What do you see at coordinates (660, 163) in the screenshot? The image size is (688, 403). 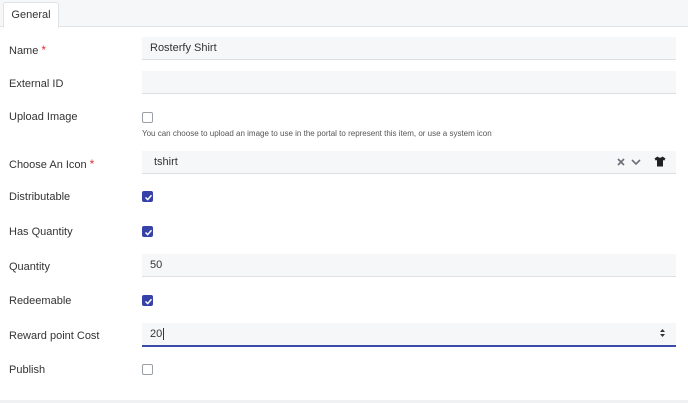 I see `tshirt-icon` at bounding box center [660, 163].